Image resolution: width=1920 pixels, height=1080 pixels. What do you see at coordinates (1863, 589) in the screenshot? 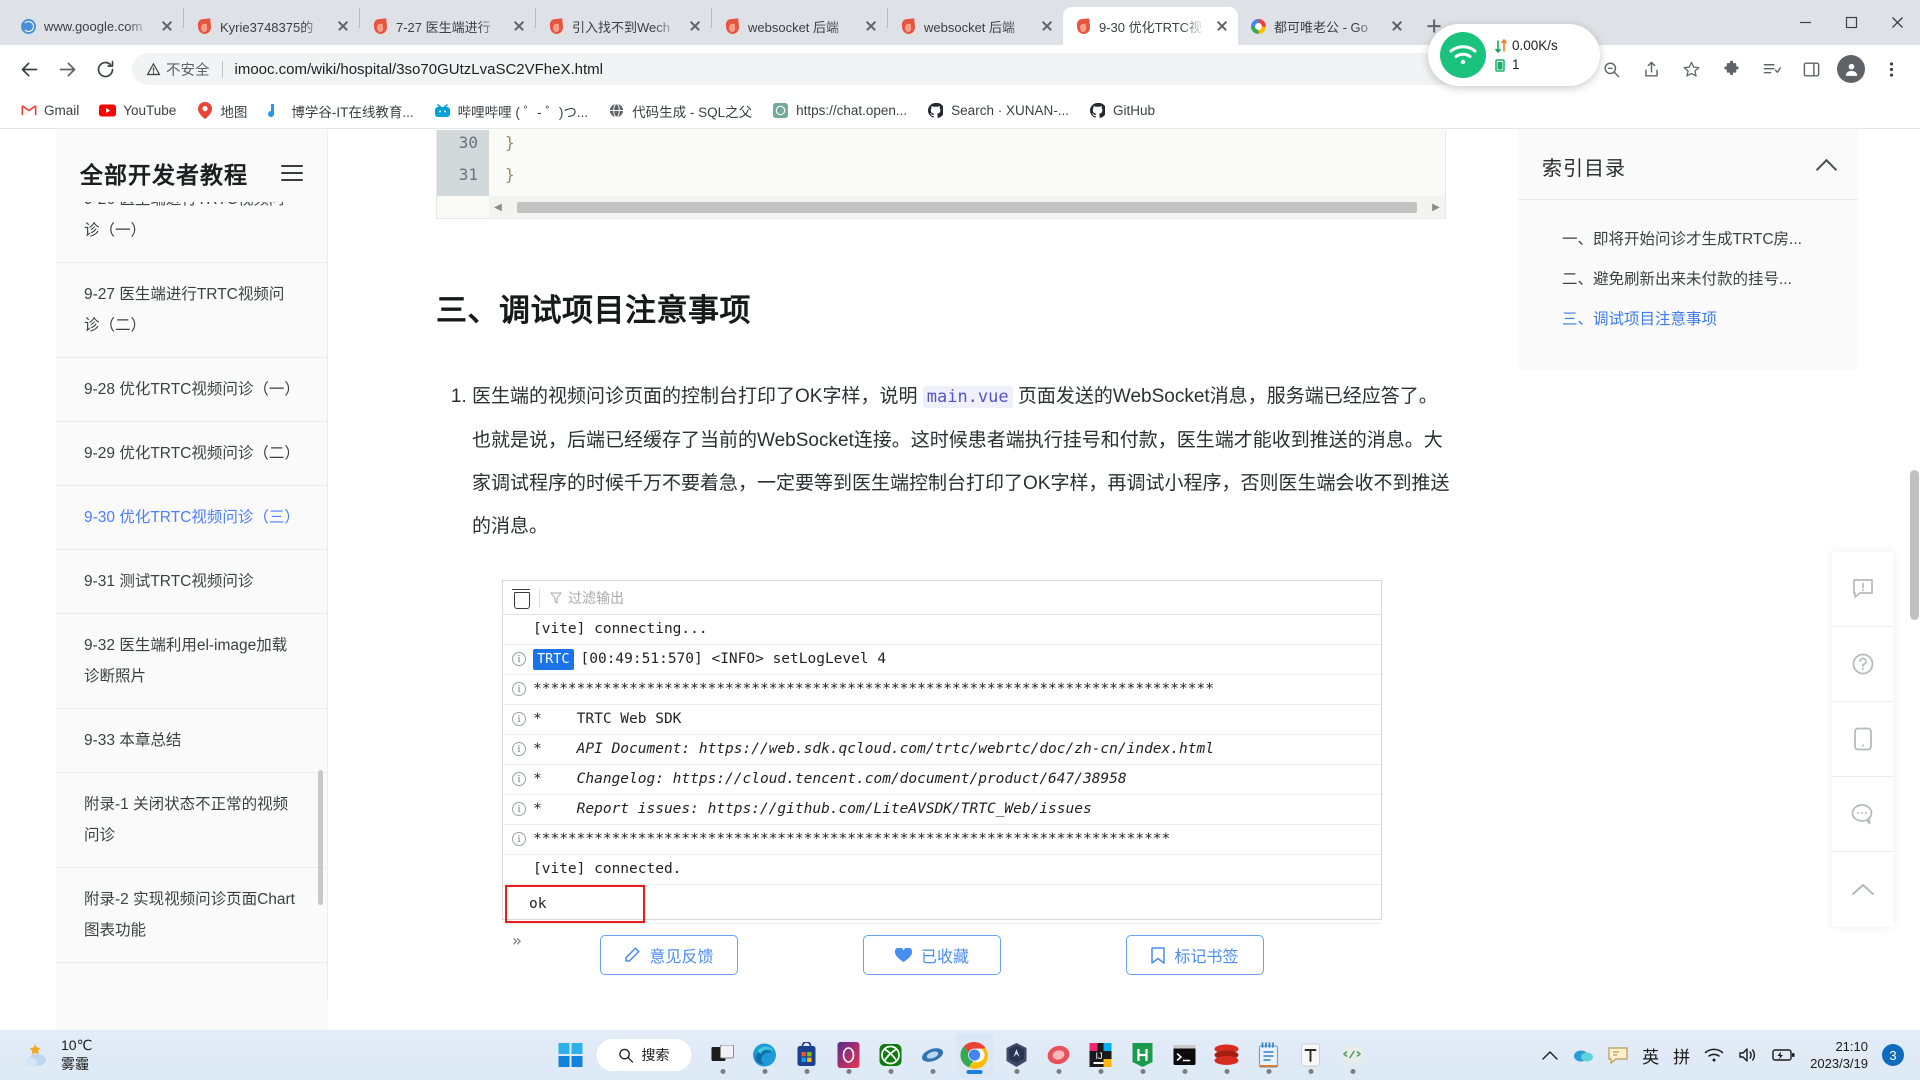
I see `feedback-icon` at bounding box center [1863, 589].